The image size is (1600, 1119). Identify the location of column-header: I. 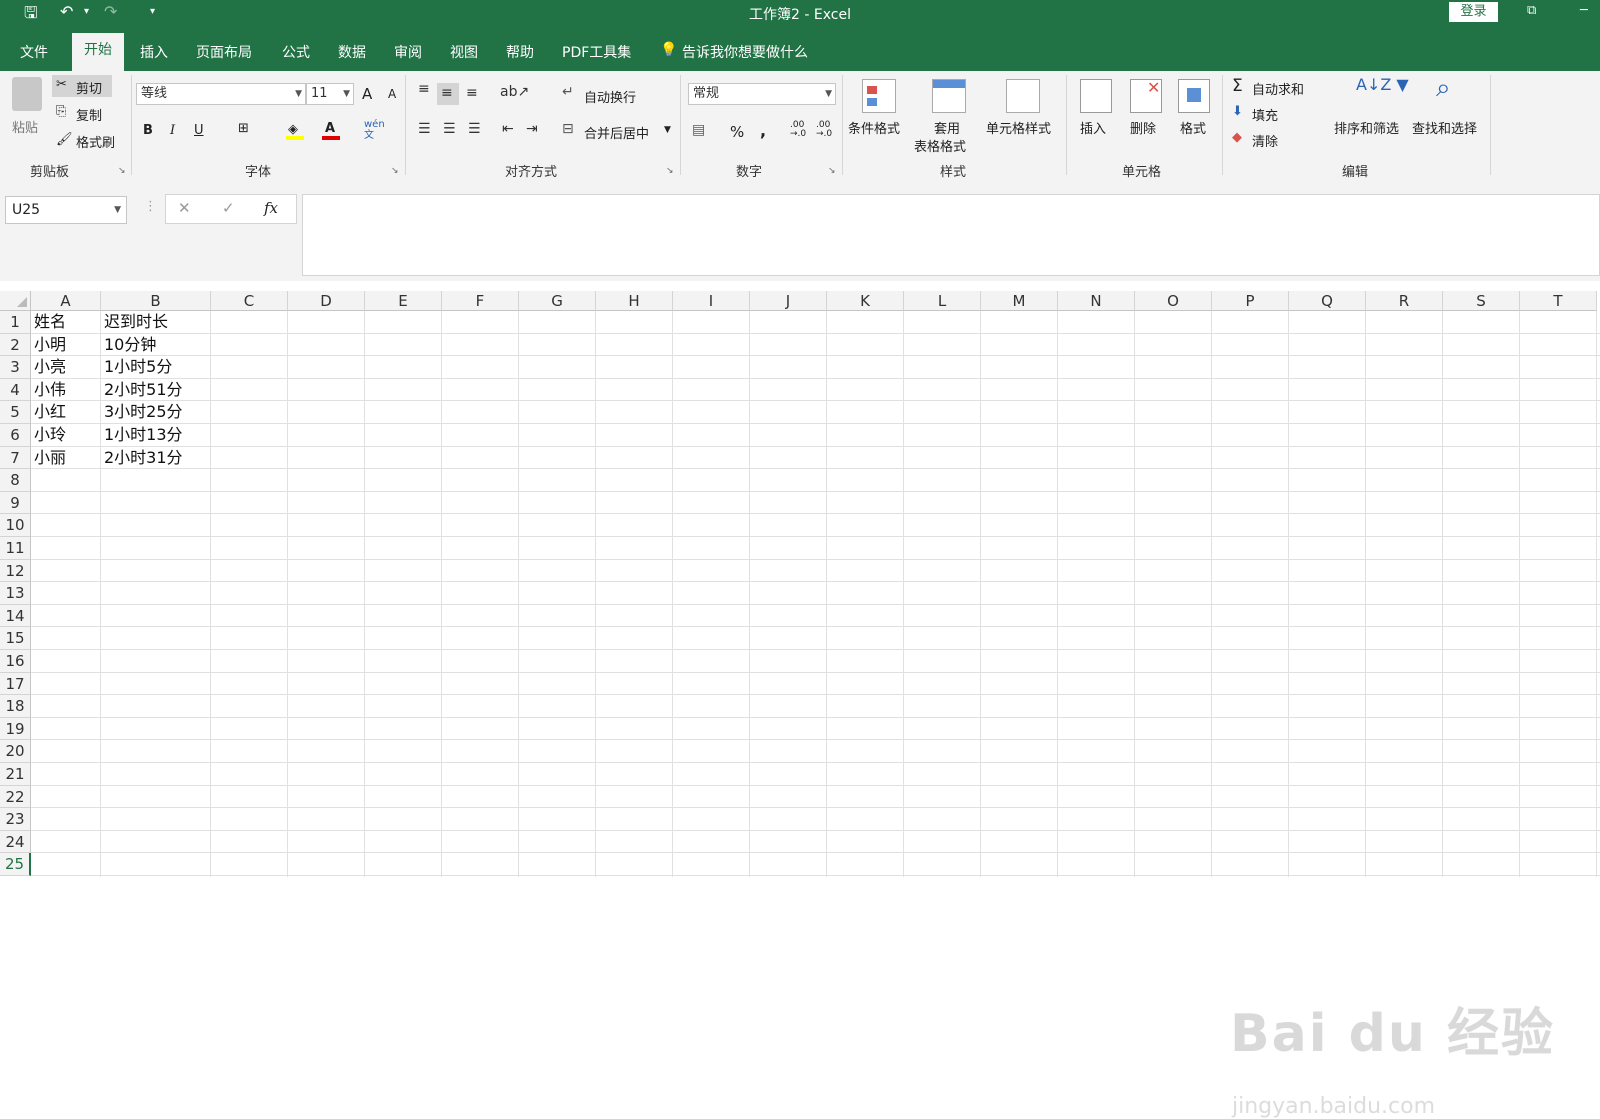
(711, 301).